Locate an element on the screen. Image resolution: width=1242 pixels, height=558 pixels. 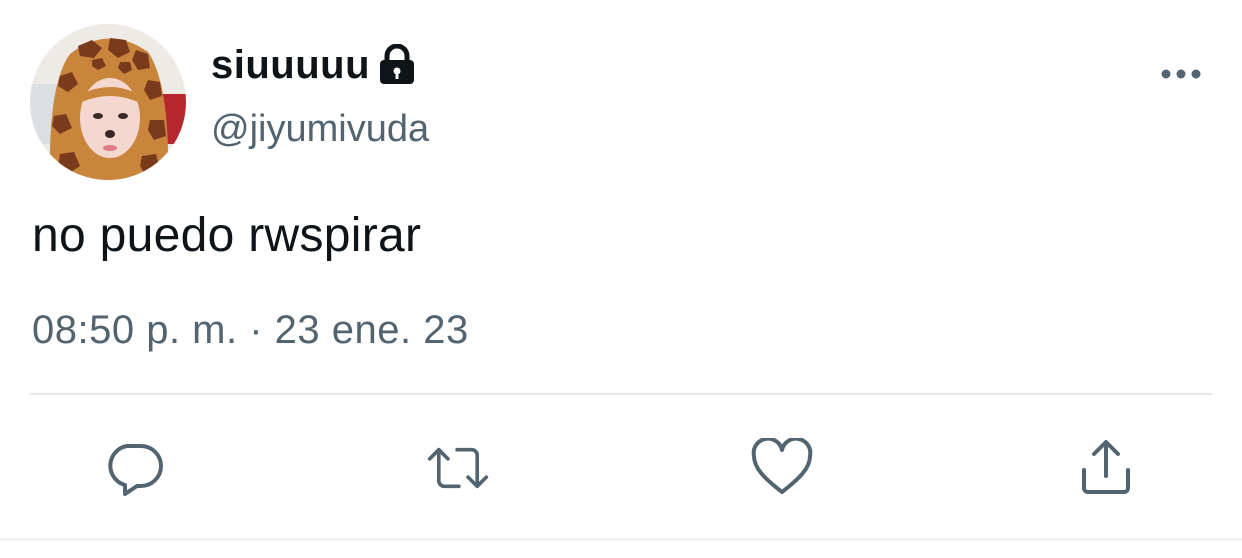
more-icon is located at coordinates (1181, 74).